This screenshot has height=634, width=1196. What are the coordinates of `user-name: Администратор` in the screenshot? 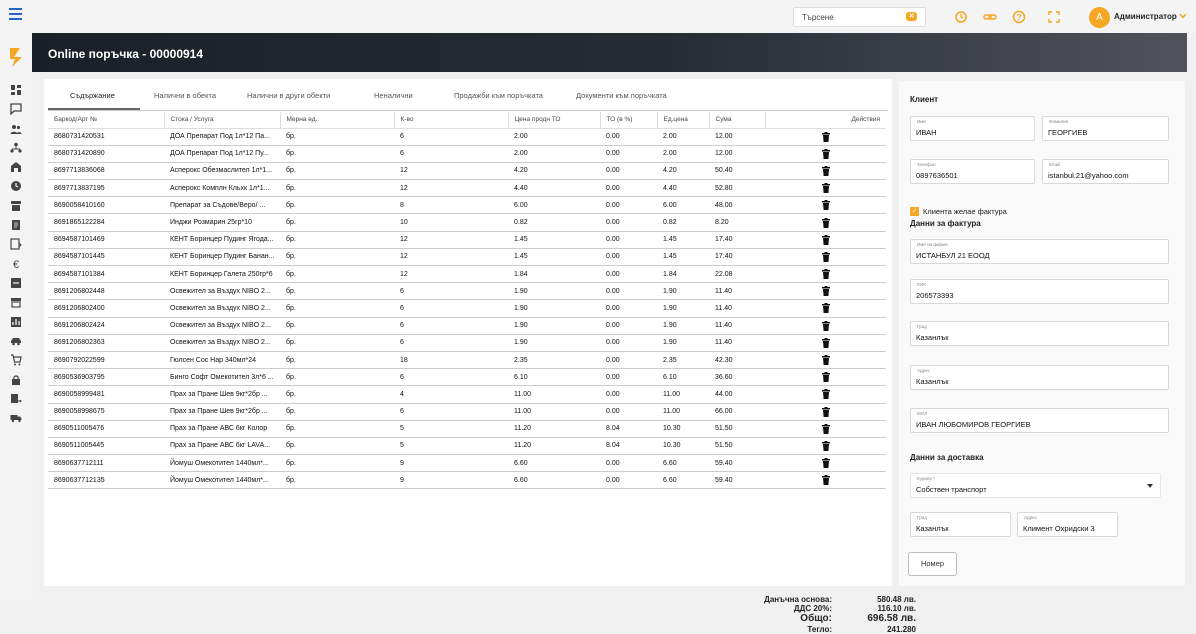 It's located at (1145, 16).